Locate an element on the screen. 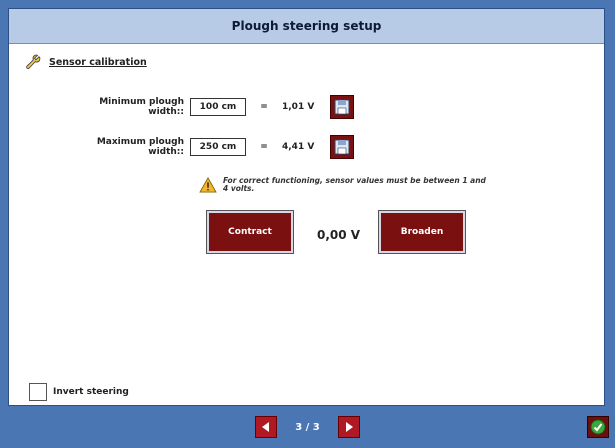 The height and width of the screenshot is (448, 615). min-width-label: Minimum plough width:: is located at coordinates (141, 107).